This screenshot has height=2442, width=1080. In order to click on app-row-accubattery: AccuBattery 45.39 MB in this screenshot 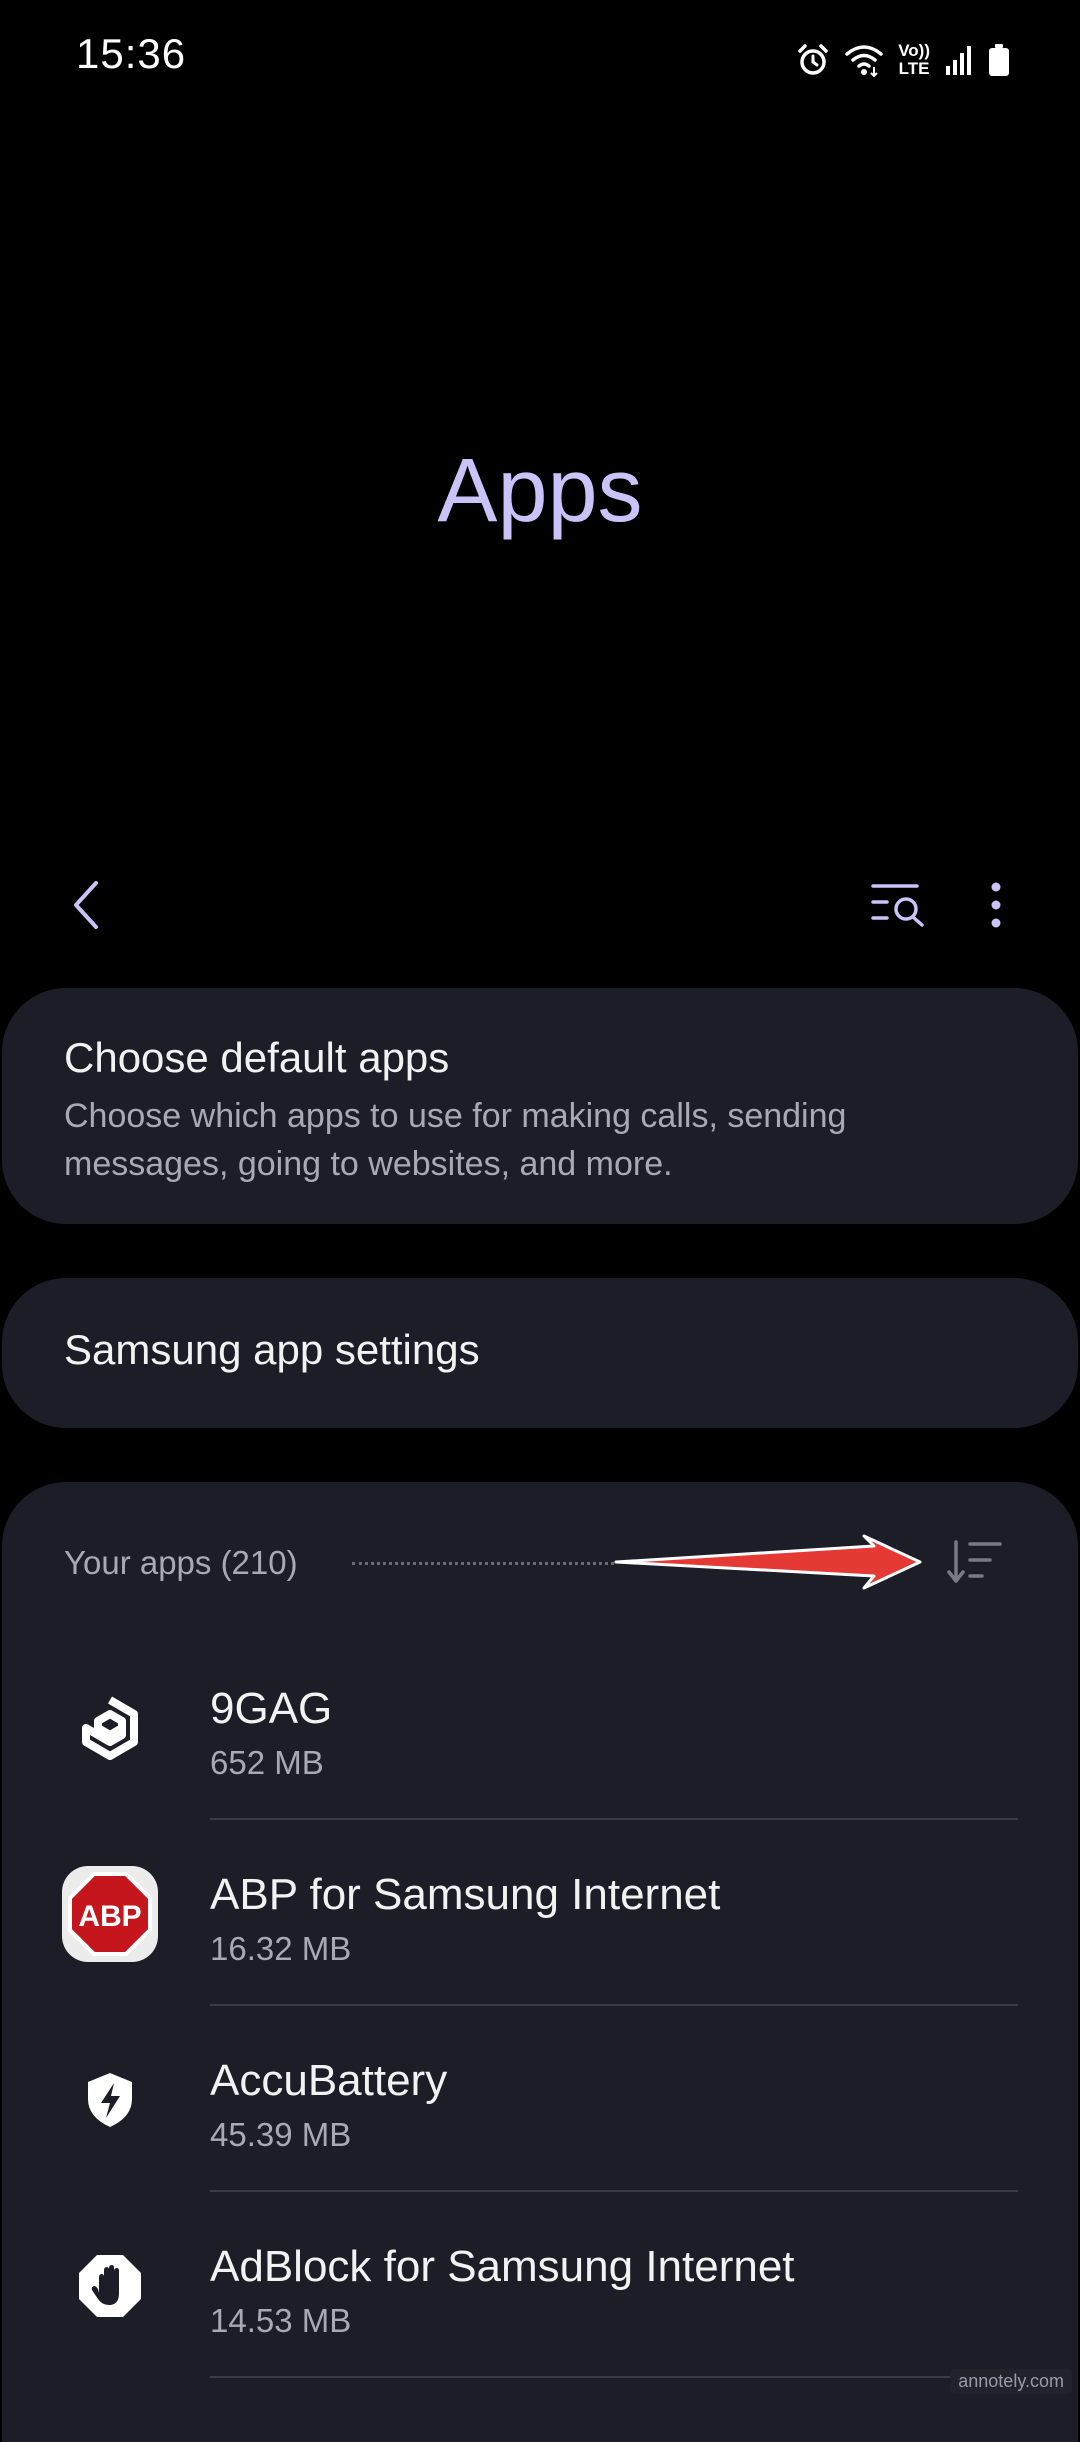, I will do `click(540, 2099)`.